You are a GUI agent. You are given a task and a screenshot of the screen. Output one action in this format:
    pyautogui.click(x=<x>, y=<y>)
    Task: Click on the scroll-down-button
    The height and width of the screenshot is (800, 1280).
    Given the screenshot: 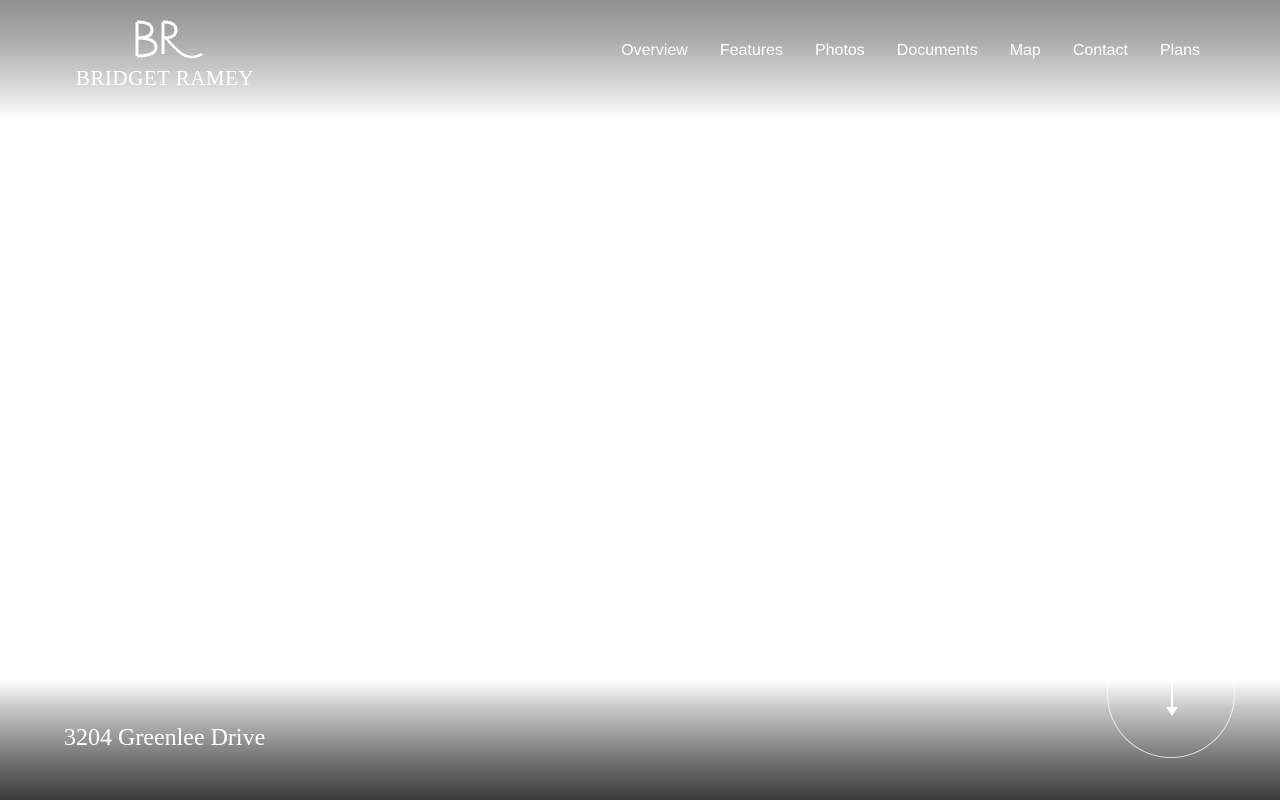 What is the action you would take?
    pyautogui.click(x=1171, y=694)
    